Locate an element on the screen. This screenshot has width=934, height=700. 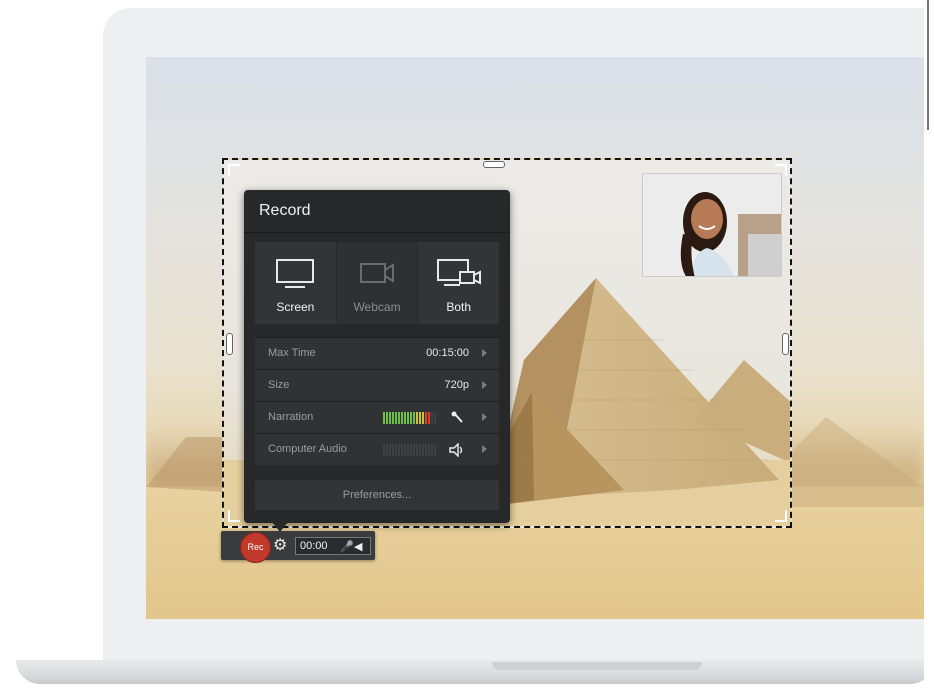
speaker-icon: ◀ is located at coordinates (358, 546).